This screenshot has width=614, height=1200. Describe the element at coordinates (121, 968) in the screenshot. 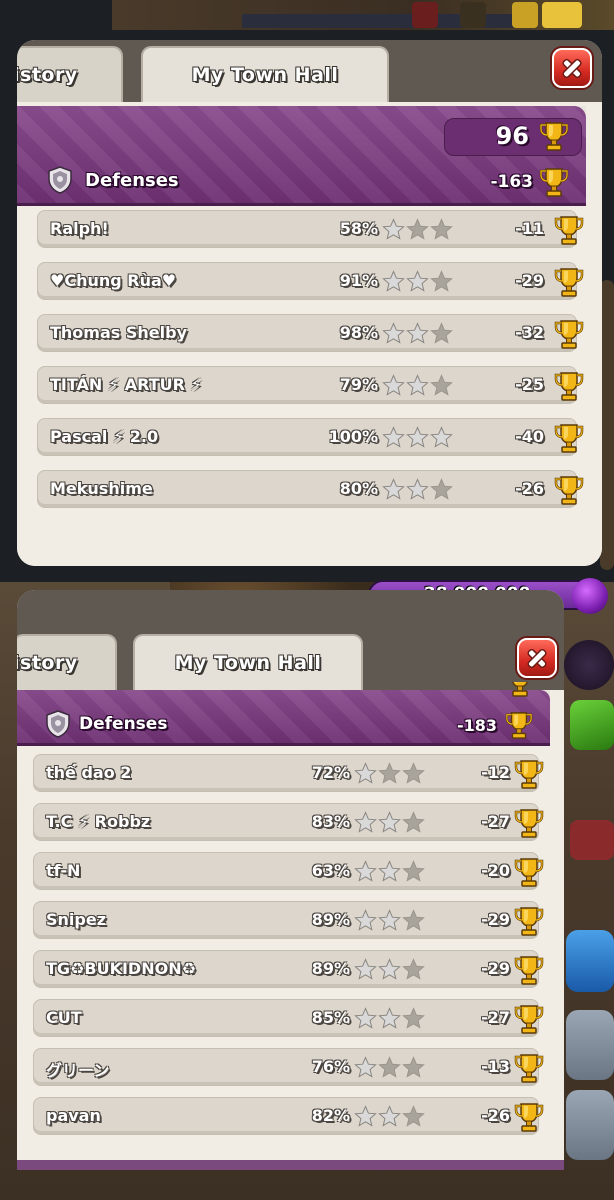

I see `attacker-name: TG♻BUKIDNON♻` at that location.